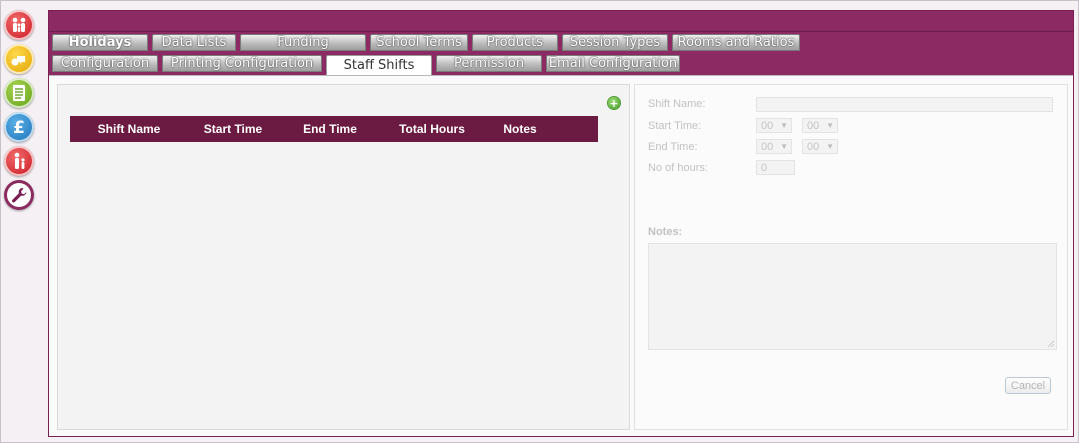 The image size is (1079, 443). What do you see at coordinates (242, 63) in the screenshot?
I see `tab-printing-configuration: Printing Configuration` at bounding box center [242, 63].